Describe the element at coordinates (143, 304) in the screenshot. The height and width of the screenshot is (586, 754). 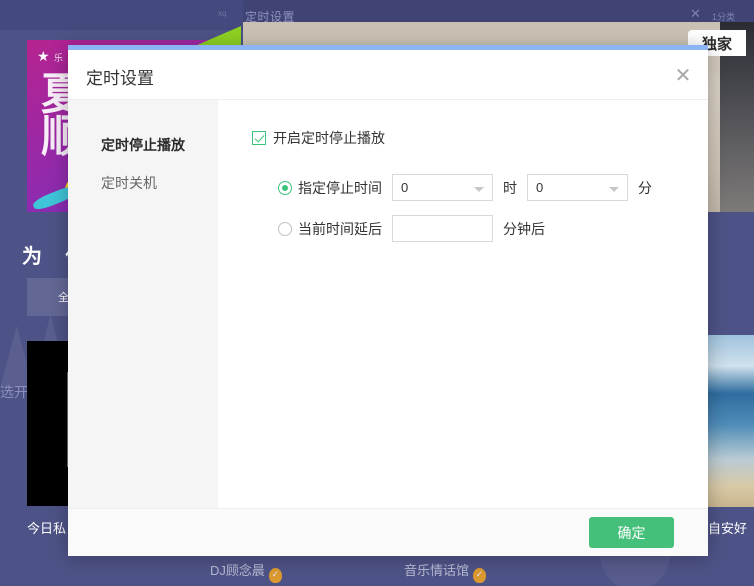
I see `dialog-sidebar: 定时停止播放 定时关机` at that location.